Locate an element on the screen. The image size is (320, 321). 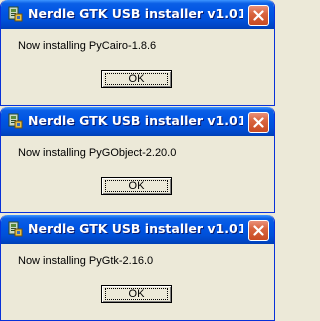
install-message: Now installing PyGtk-2.16.0 is located at coordinates (86, 261).